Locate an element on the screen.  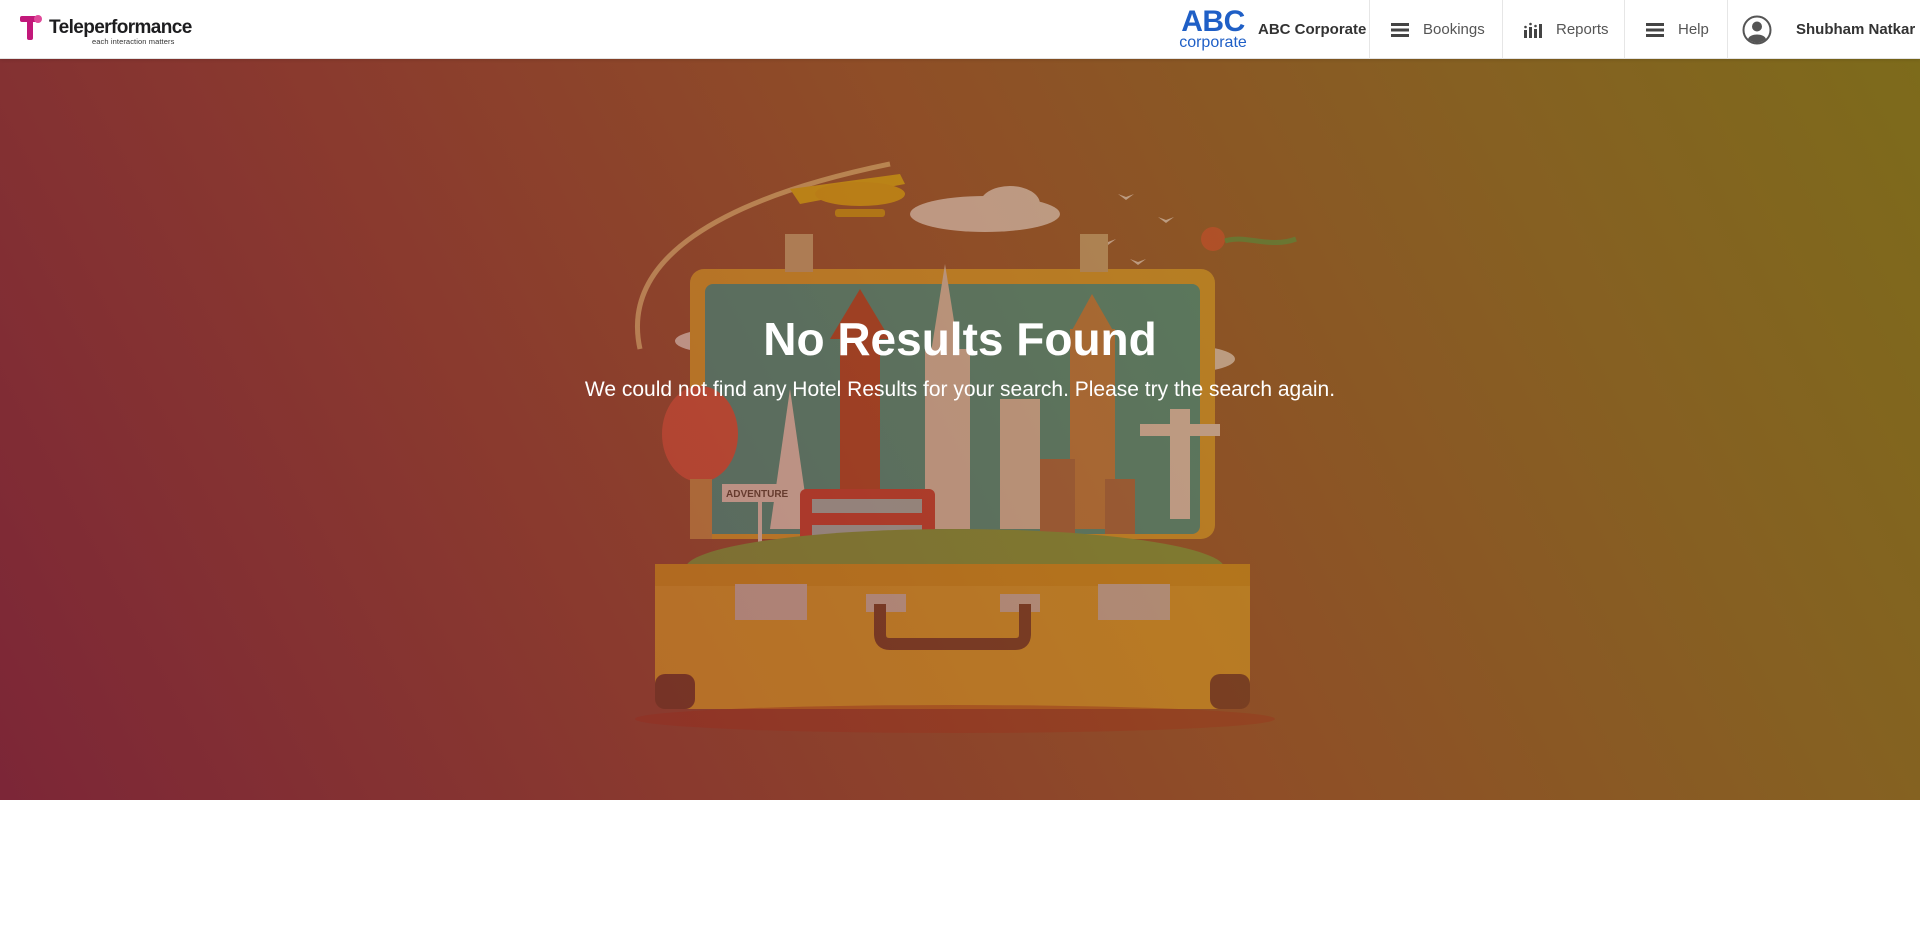
brand-name: Teleperformance is located at coordinates (120, 27).